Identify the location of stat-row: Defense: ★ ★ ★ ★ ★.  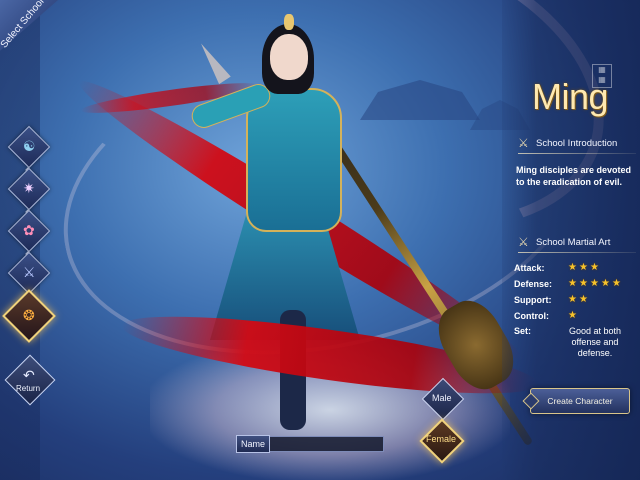
(568, 283).